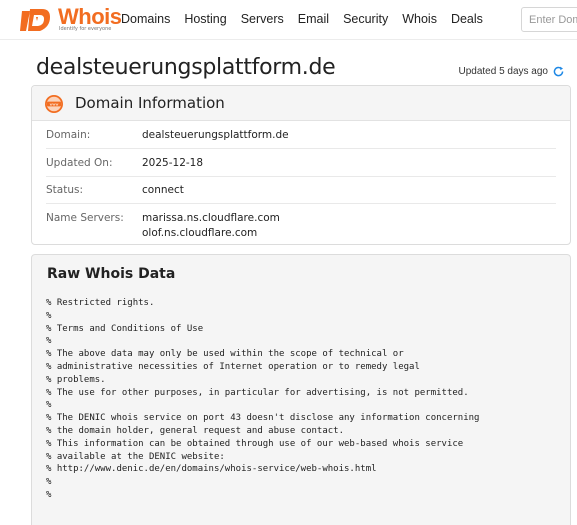 This screenshot has height=525, width=577. I want to click on nav-email: Email, so click(313, 19).